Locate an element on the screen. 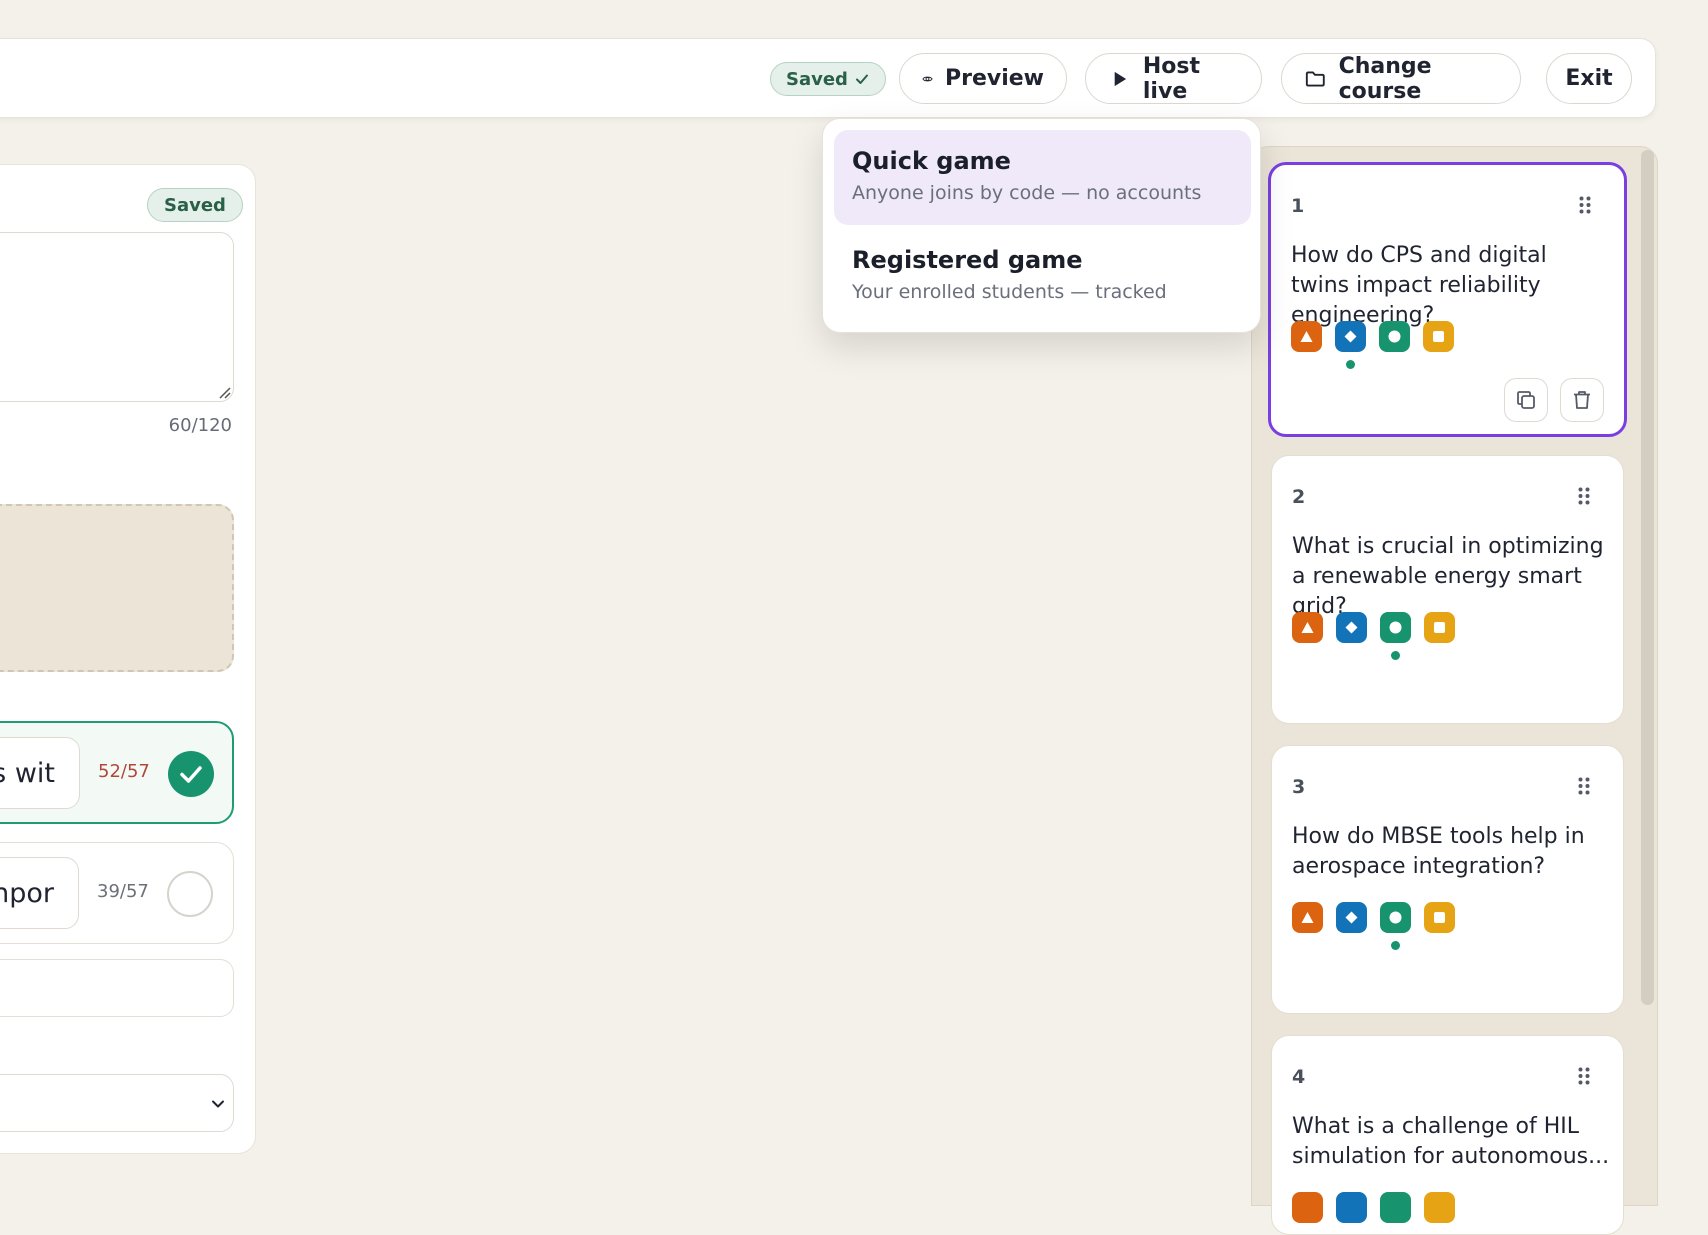 The height and width of the screenshot is (1235, 1708). trash-icon is located at coordinates (1582, 400).